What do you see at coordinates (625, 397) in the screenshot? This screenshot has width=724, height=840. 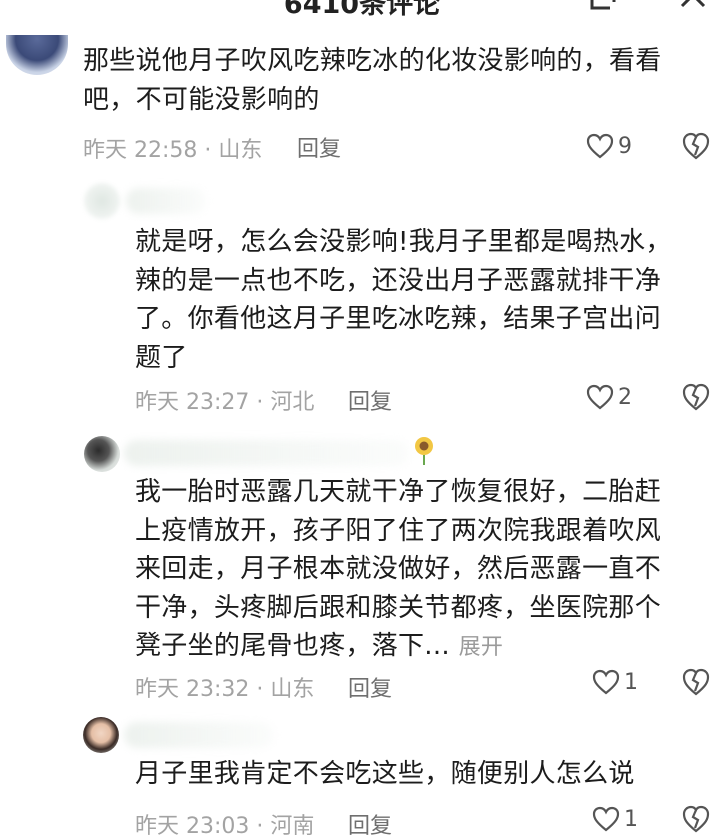 I see `like-count: 2` at bounding box center [625, 397].